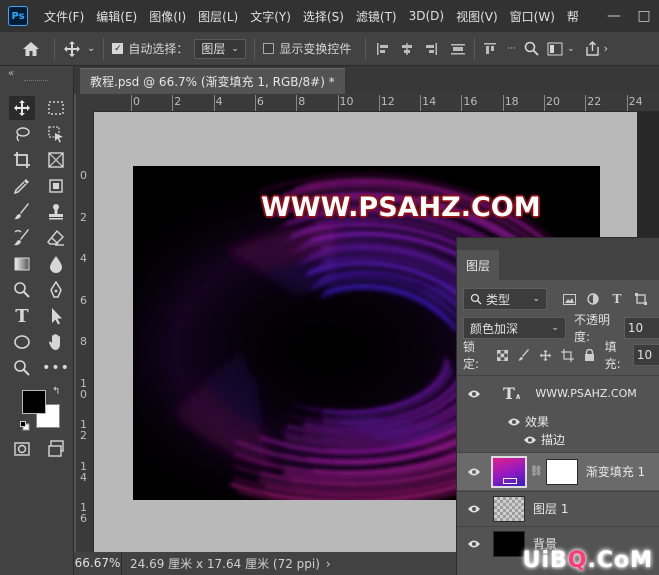  What do you see at coordinates (64, 16) in the screenshot?
I see `menu-file: 文件(F)` at bounding box center [64, 16].